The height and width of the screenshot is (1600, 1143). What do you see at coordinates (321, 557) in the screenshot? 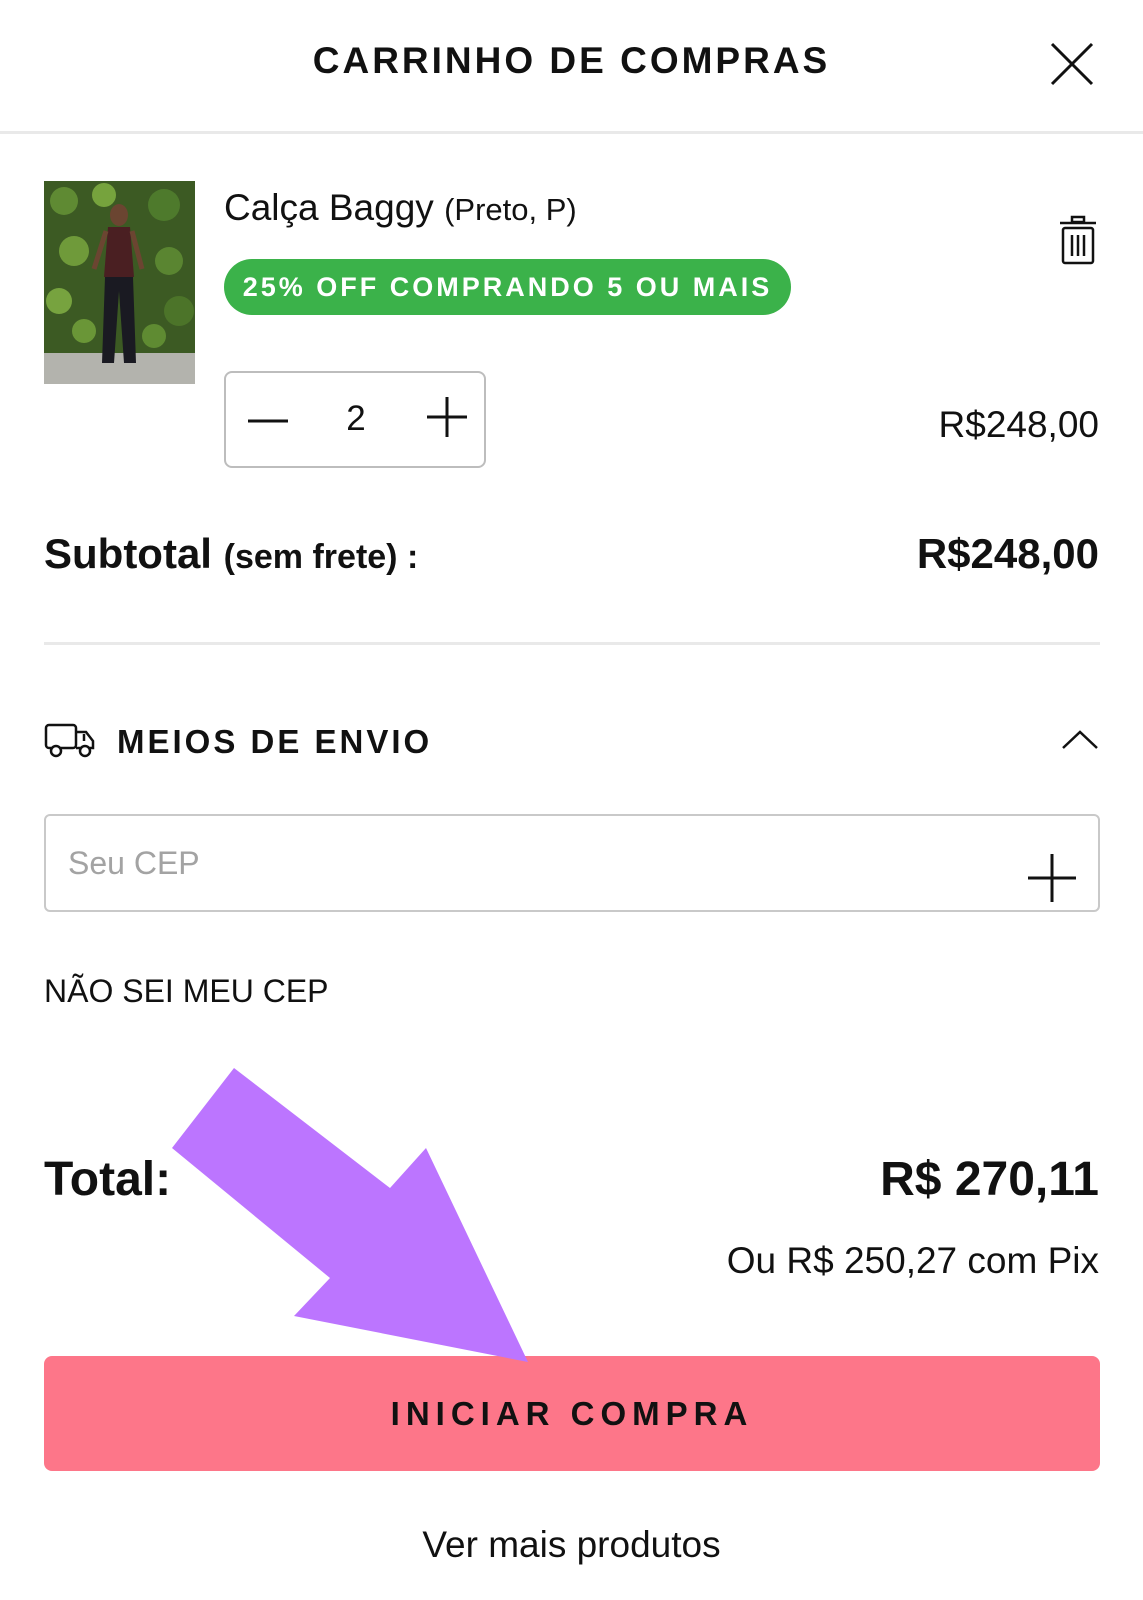
I see `subtotal-sublabel: (sem frete) :` at bounding box center [321, 557].